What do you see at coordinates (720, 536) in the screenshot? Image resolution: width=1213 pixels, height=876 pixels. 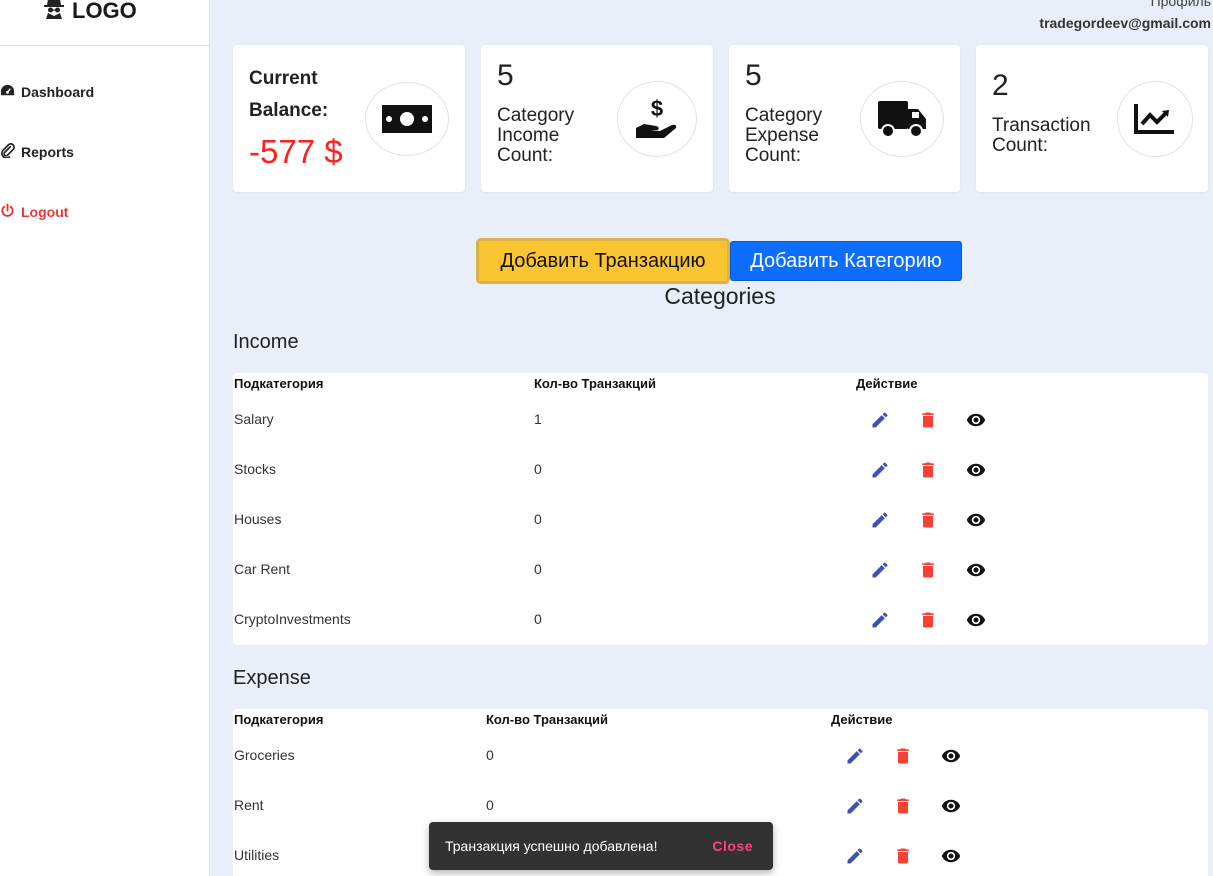 I see `table-row: Houses 0` at bounding box center [720, 536].